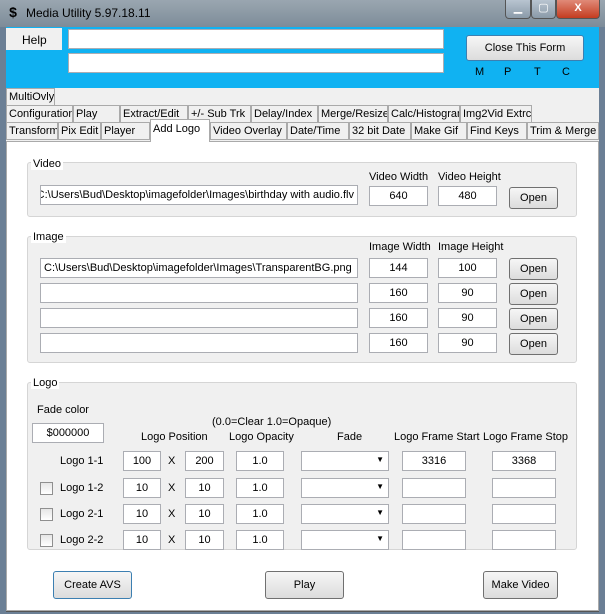  What do you see at coordinates (180, 130) in the screenshot?
I see `tab-add-logo: Add Logo` at bounding box center [180, 130].